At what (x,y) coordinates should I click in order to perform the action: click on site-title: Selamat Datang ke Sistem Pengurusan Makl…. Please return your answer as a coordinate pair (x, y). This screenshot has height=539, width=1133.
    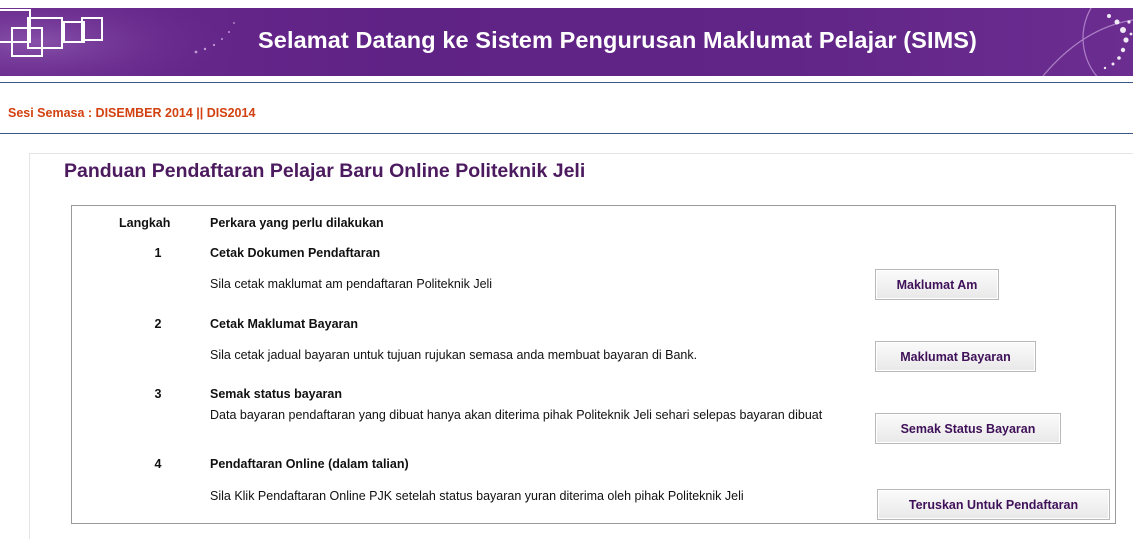
    Looking at the image, I should click on (617, 40).